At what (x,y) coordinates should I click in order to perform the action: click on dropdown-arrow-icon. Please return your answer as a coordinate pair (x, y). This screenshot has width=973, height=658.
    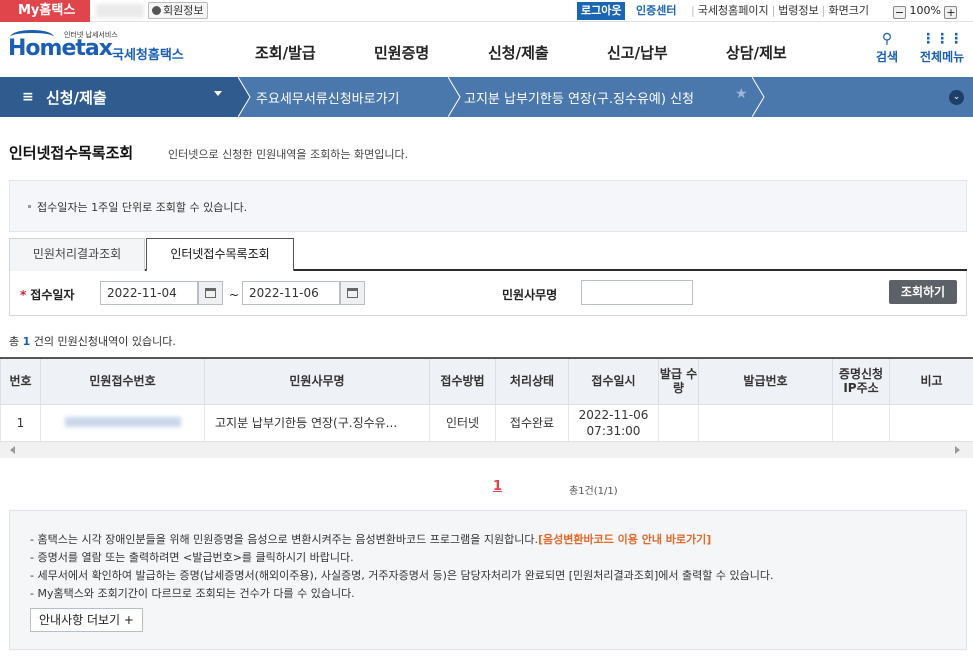
    Looking at the image, I should click on (218, 93).